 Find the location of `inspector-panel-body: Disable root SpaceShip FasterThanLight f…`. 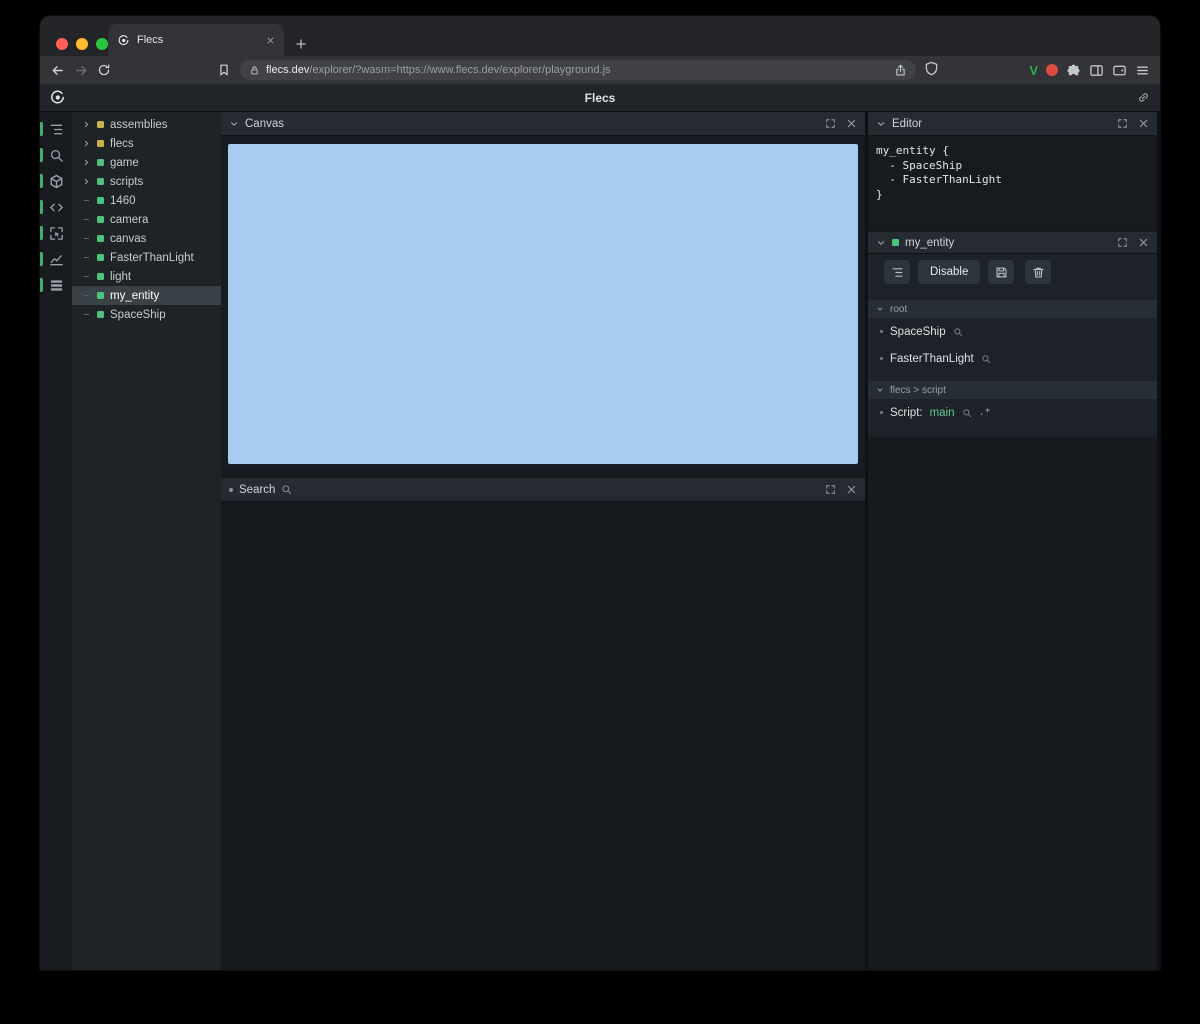

inspector-panel-body: Disable root SpaceShip FasterThanLight f… is located at coordinates (1012, 345).